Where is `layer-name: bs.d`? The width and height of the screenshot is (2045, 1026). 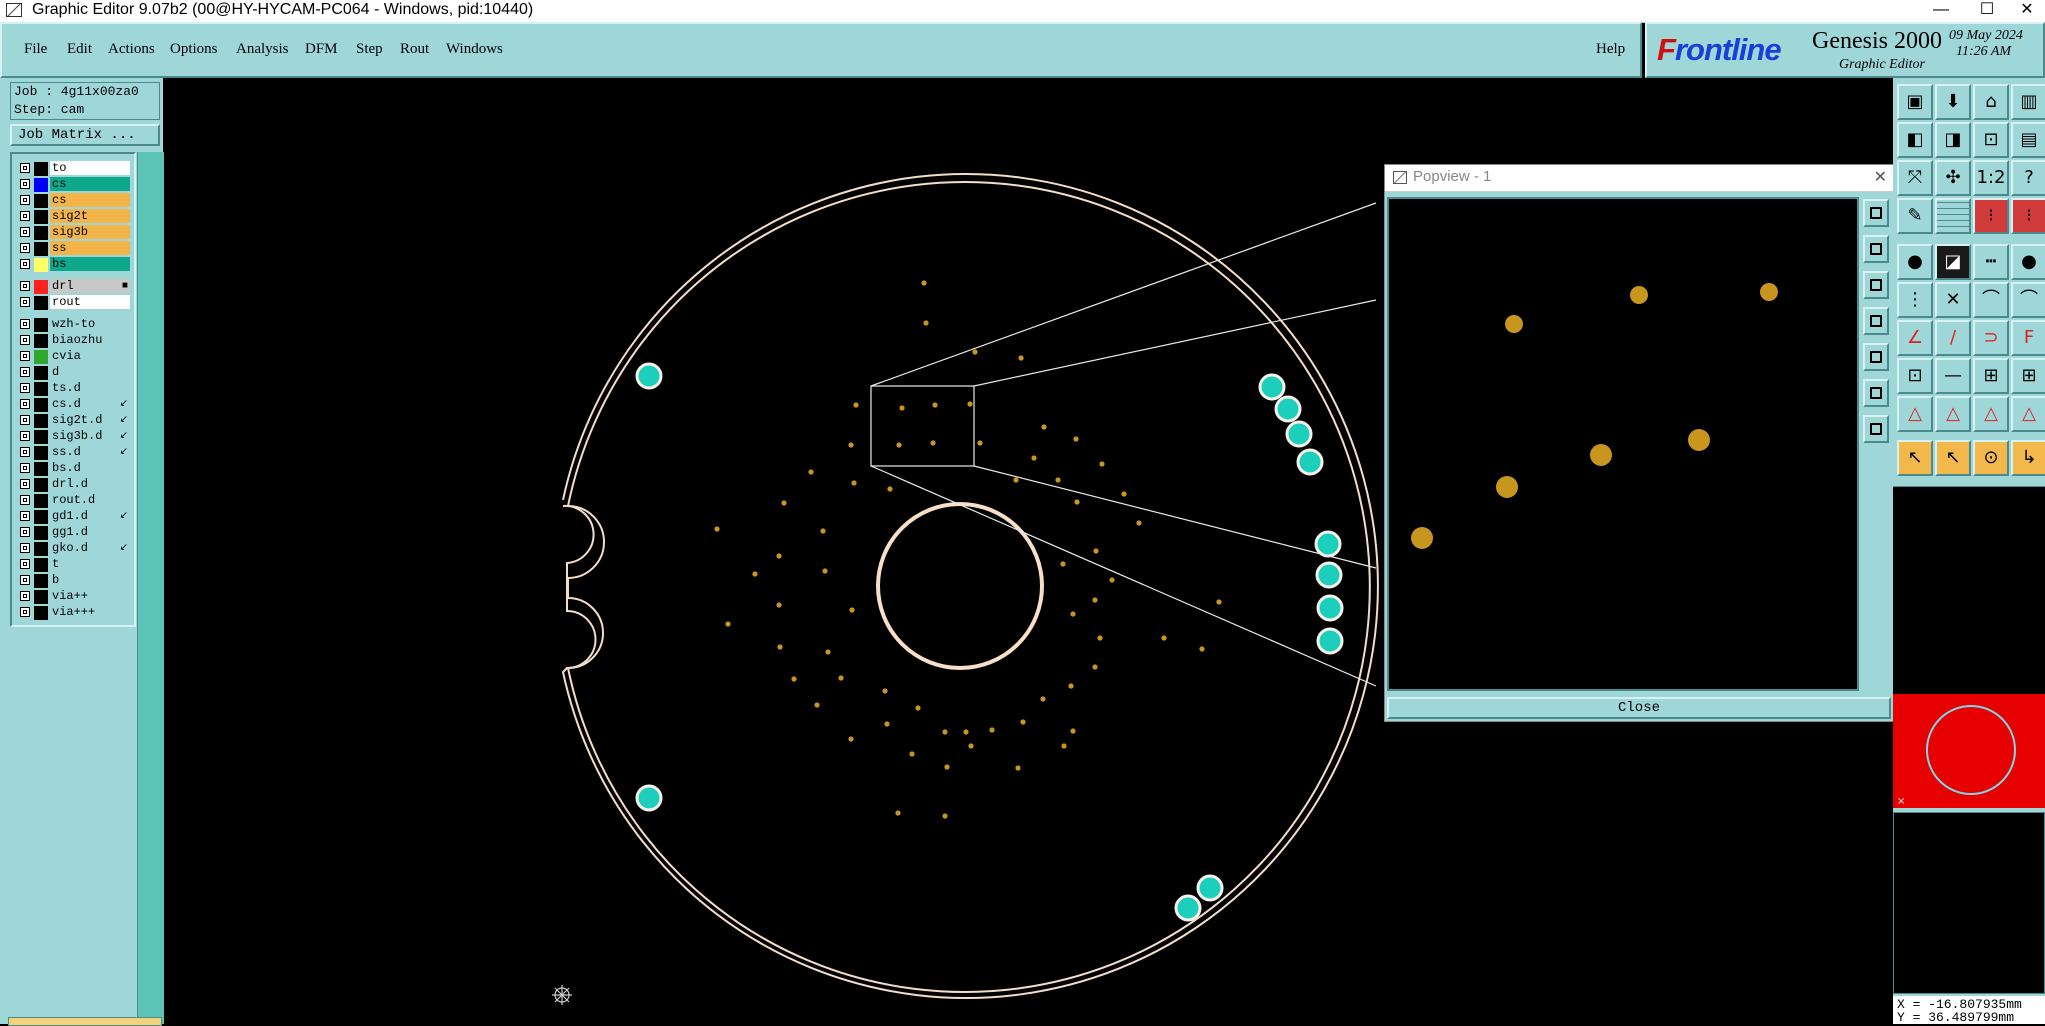
layer-name: bs.d is located at coordinates (90, 468).